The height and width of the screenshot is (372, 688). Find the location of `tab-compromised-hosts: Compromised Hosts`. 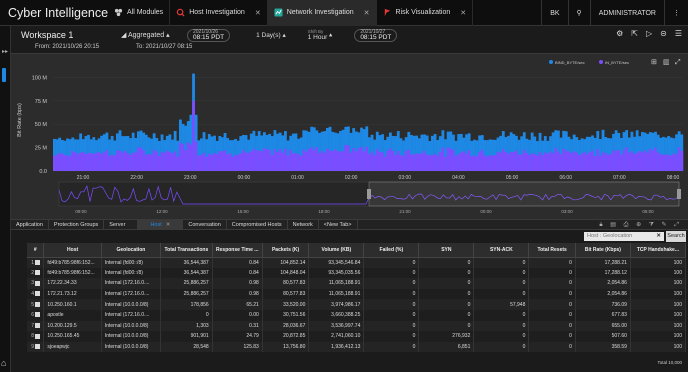

tab-compromised-hosts: Compromised Hosts is located at coordinates (257, 224).